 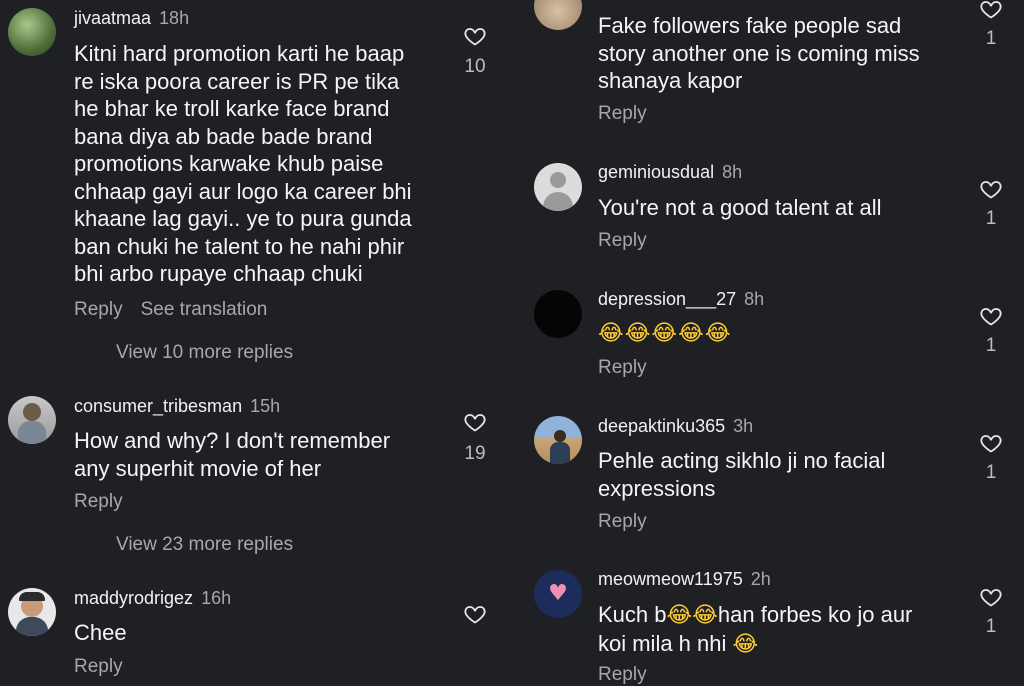 What do you see at coordinates (670, 172) in the screenshot?
I see `comment-username: geminiousdual 8h` at bounding box center [670, 172].